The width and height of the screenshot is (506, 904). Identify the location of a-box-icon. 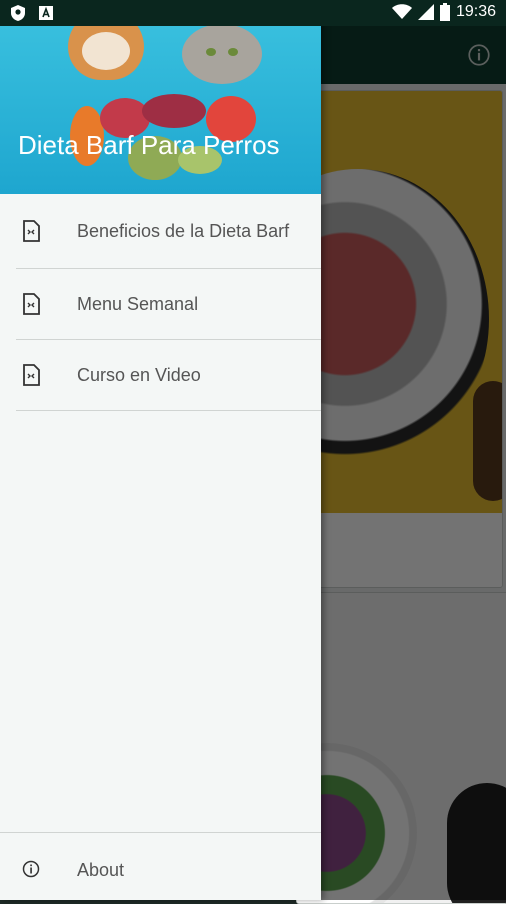
(46, 13).